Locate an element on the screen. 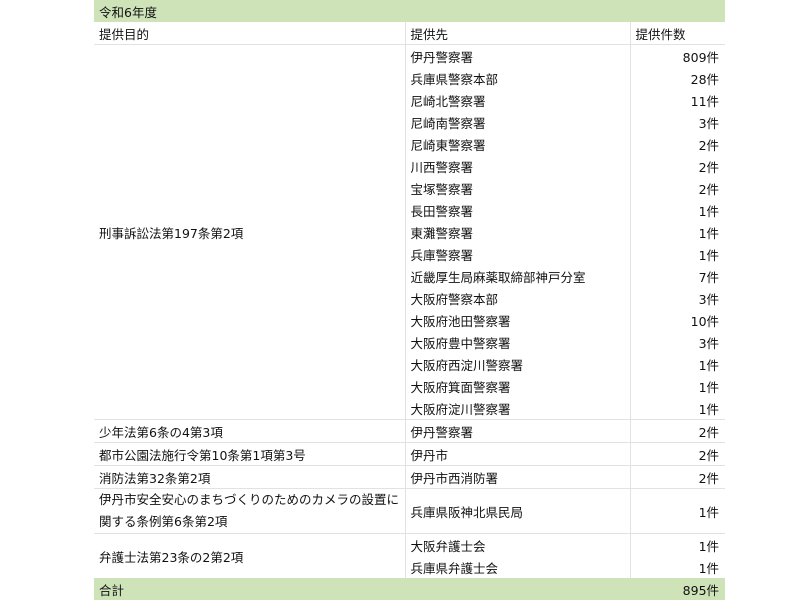 The height and width of the screenshot is (600, 795). recipient-cell: 東灘警察署 is located at coordinates (517, 232).